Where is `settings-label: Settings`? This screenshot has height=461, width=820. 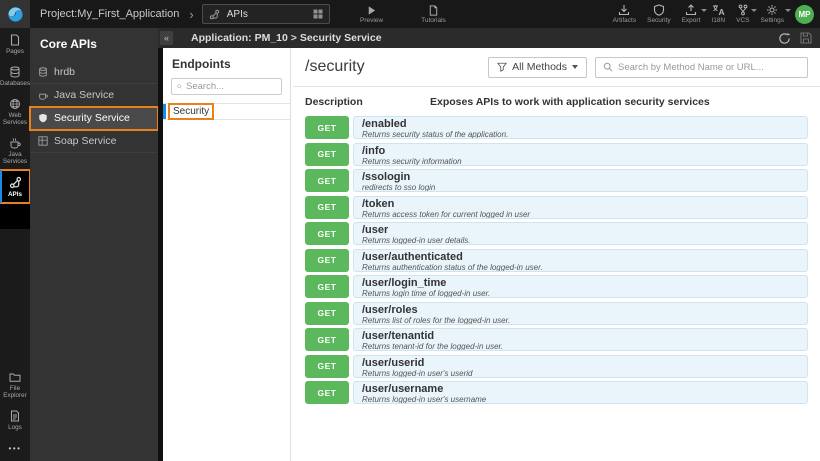
settings-label: Settings is located at coordinates (772, 20).